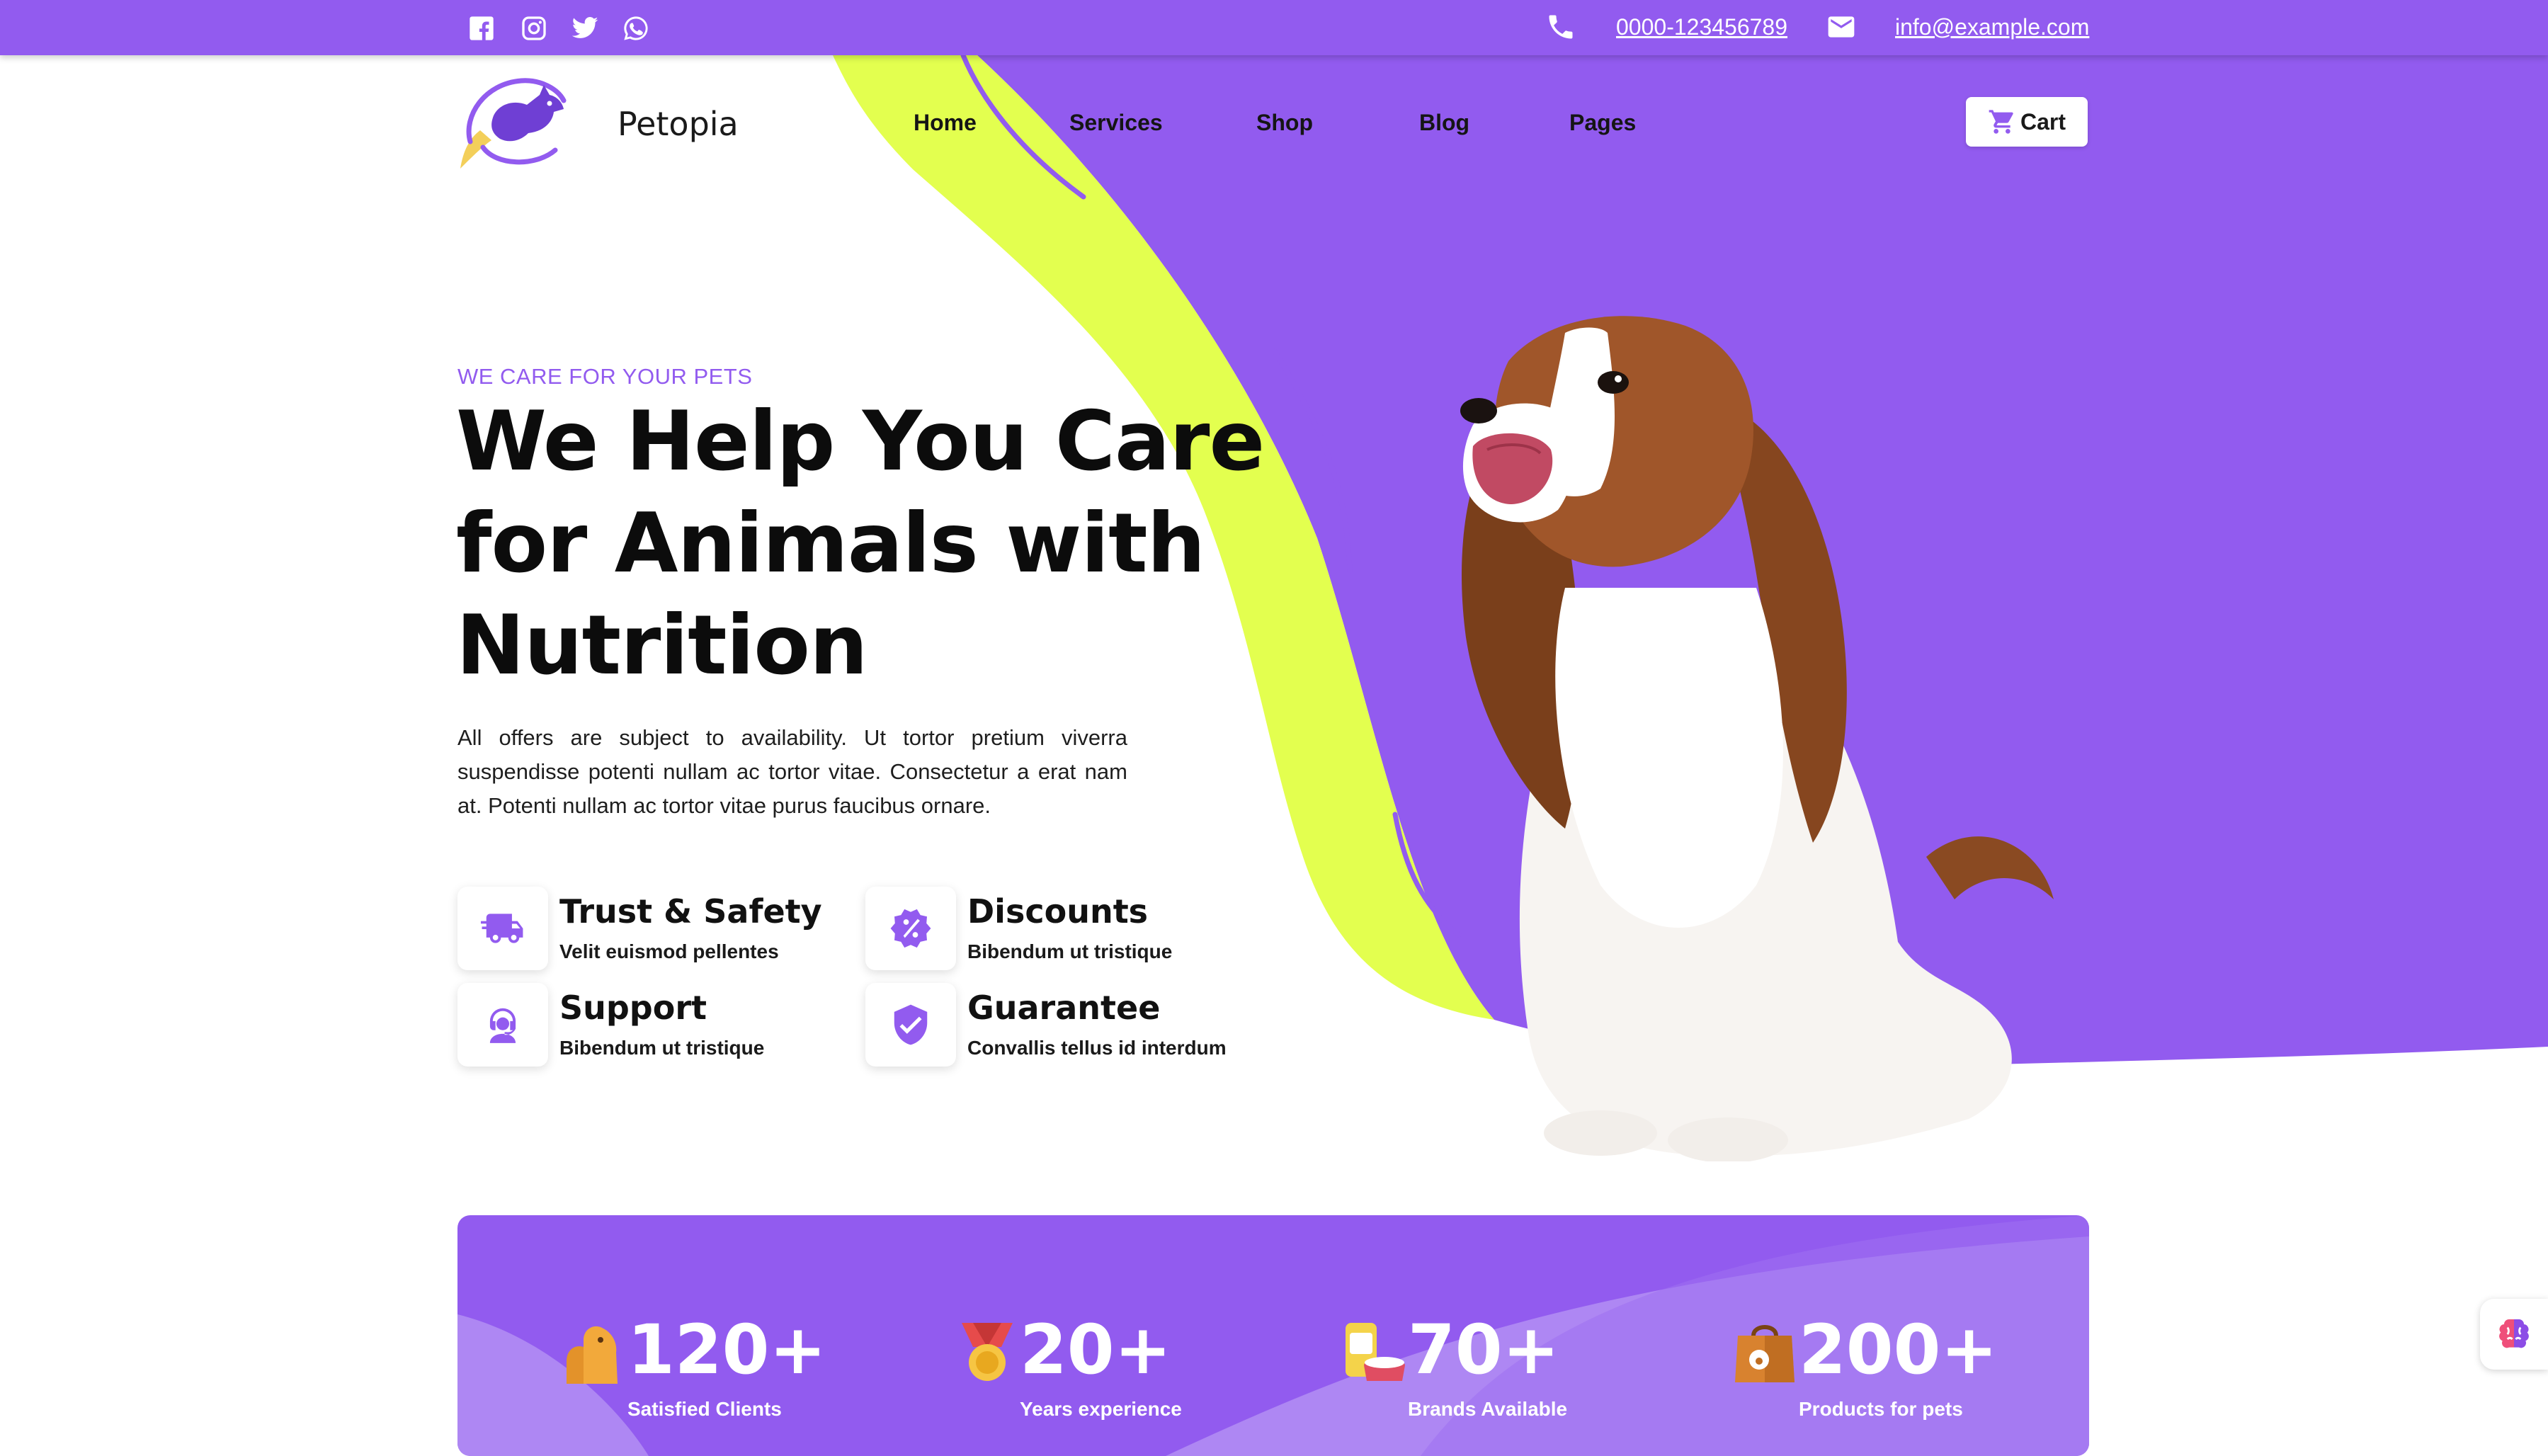 The height and width of the screenshot is (1456, 2548). I want to click on cart-icon, so click(2001, 122).